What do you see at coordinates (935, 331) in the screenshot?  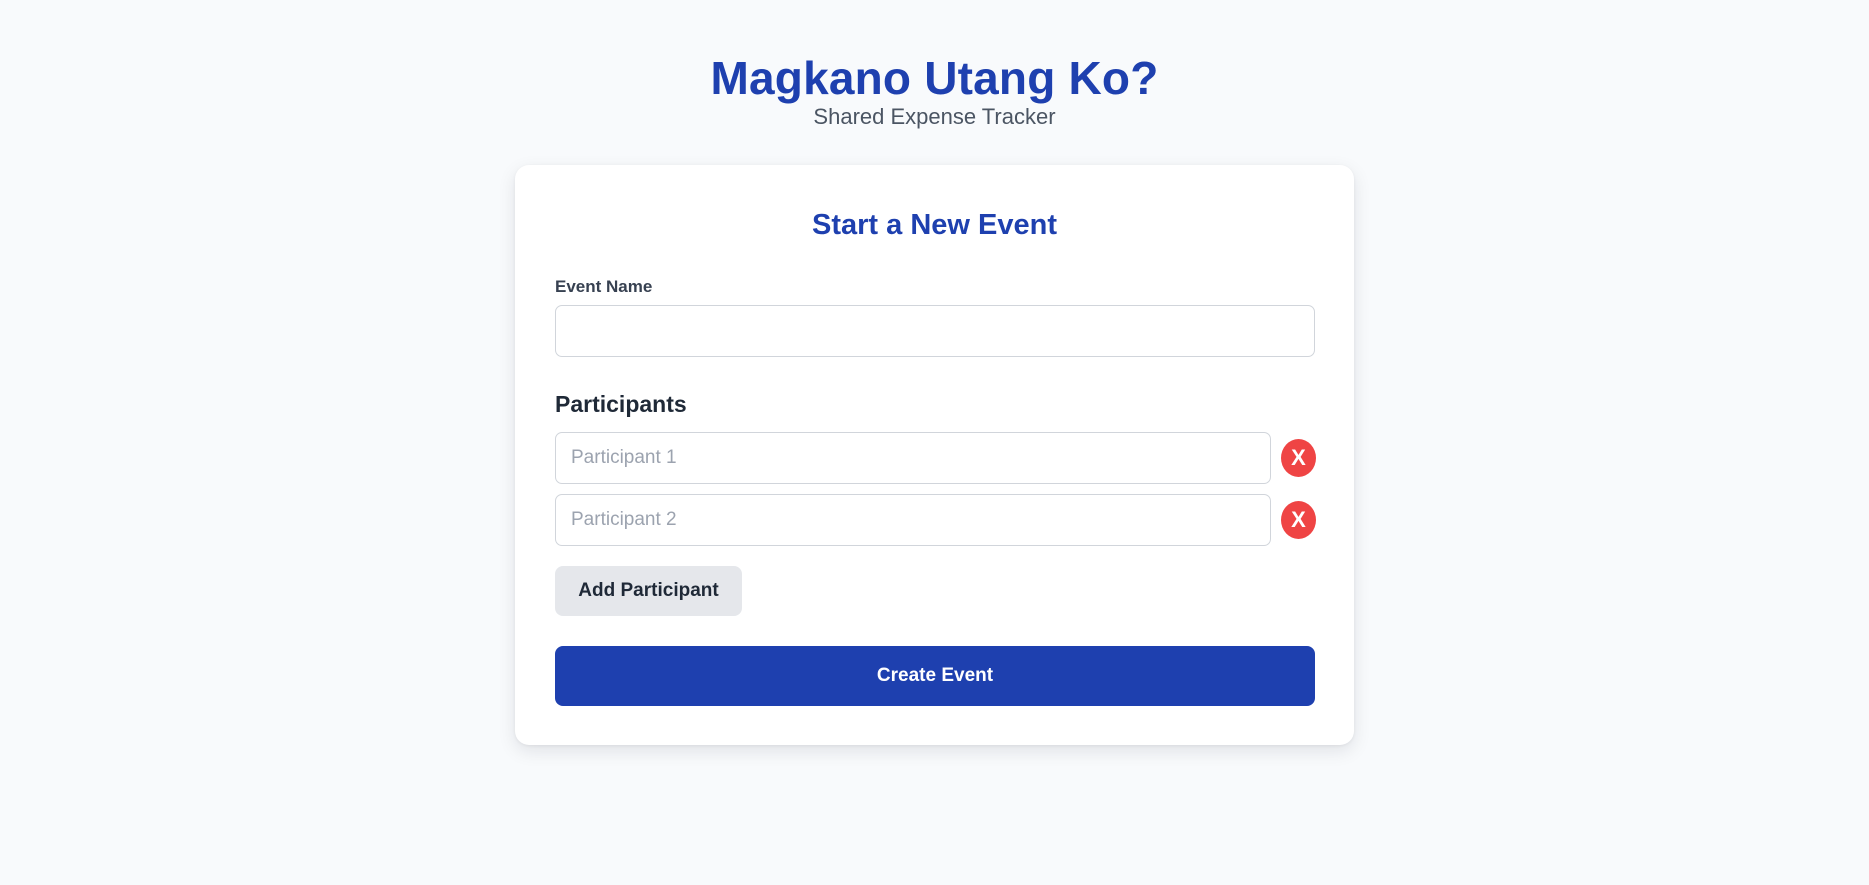 I see `event-name-input` at bounding box center [935, 331].